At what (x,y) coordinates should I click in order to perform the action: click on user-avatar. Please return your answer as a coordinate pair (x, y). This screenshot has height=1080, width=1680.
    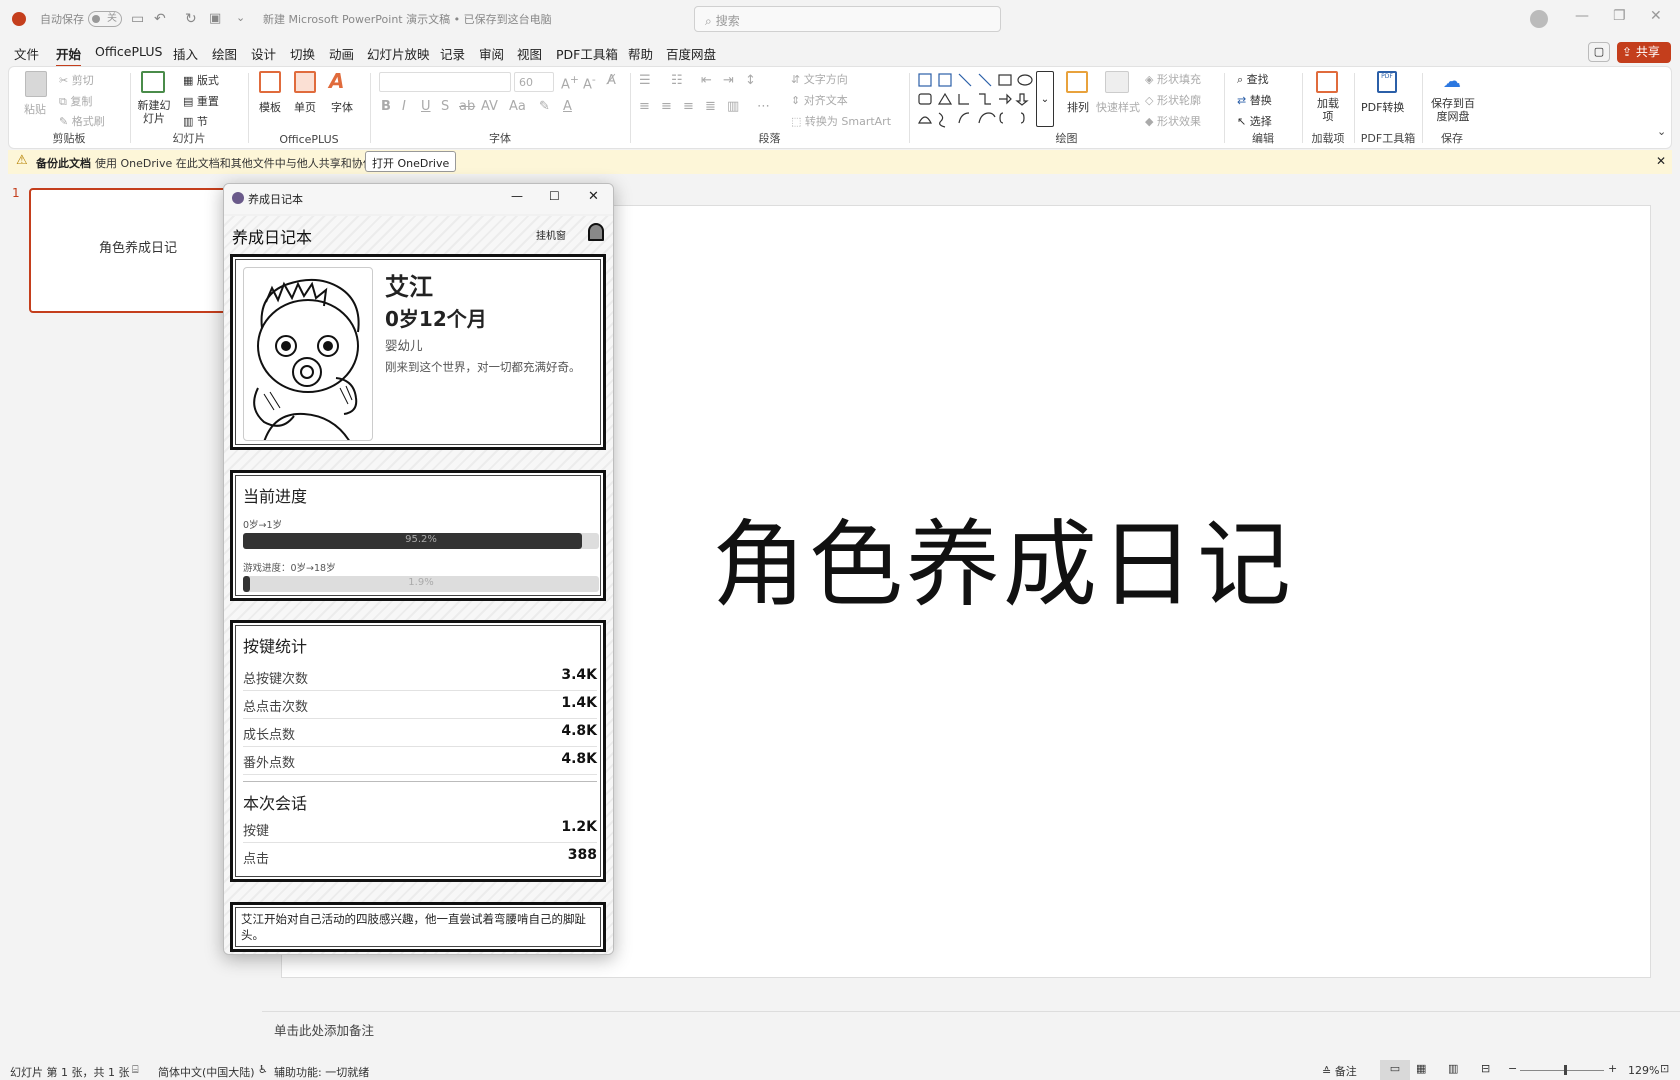
    Looking at the image, I should click on (1539, 19).